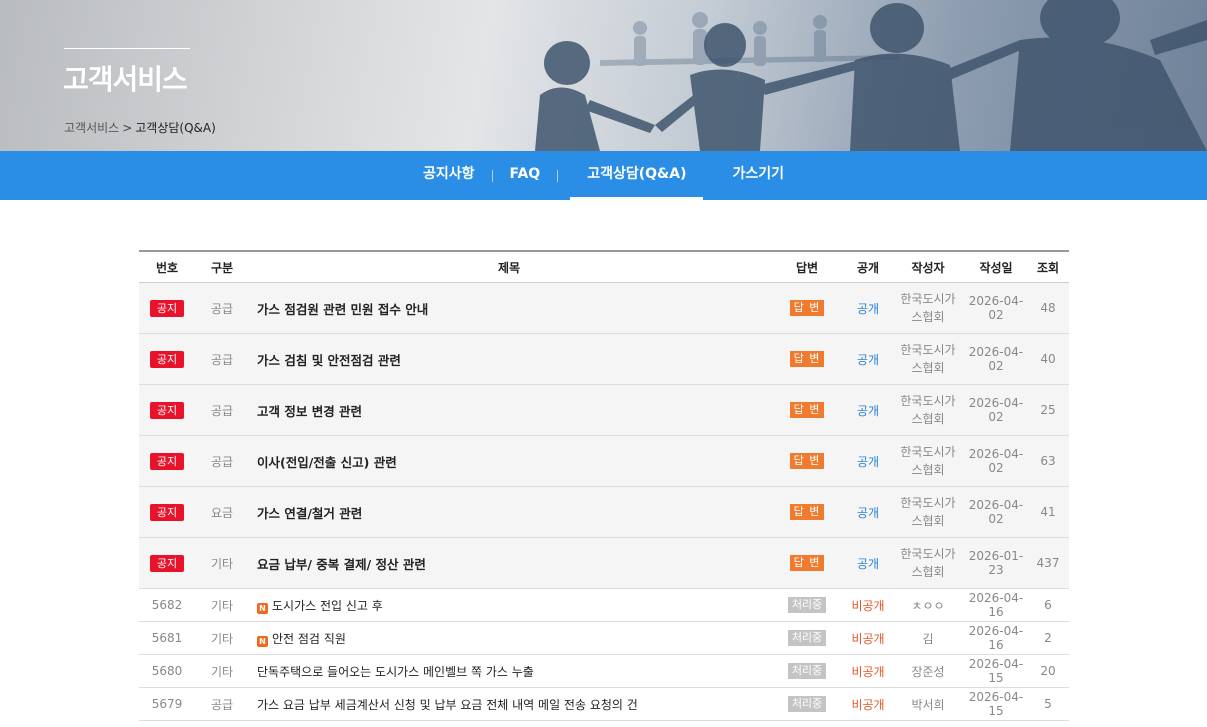 This screenshot has width=1207, height=727. What do you see at coordinates (525, 175) in the screenshot?
I see `tab-faq: FAQ` at bounding box center [525, 175].